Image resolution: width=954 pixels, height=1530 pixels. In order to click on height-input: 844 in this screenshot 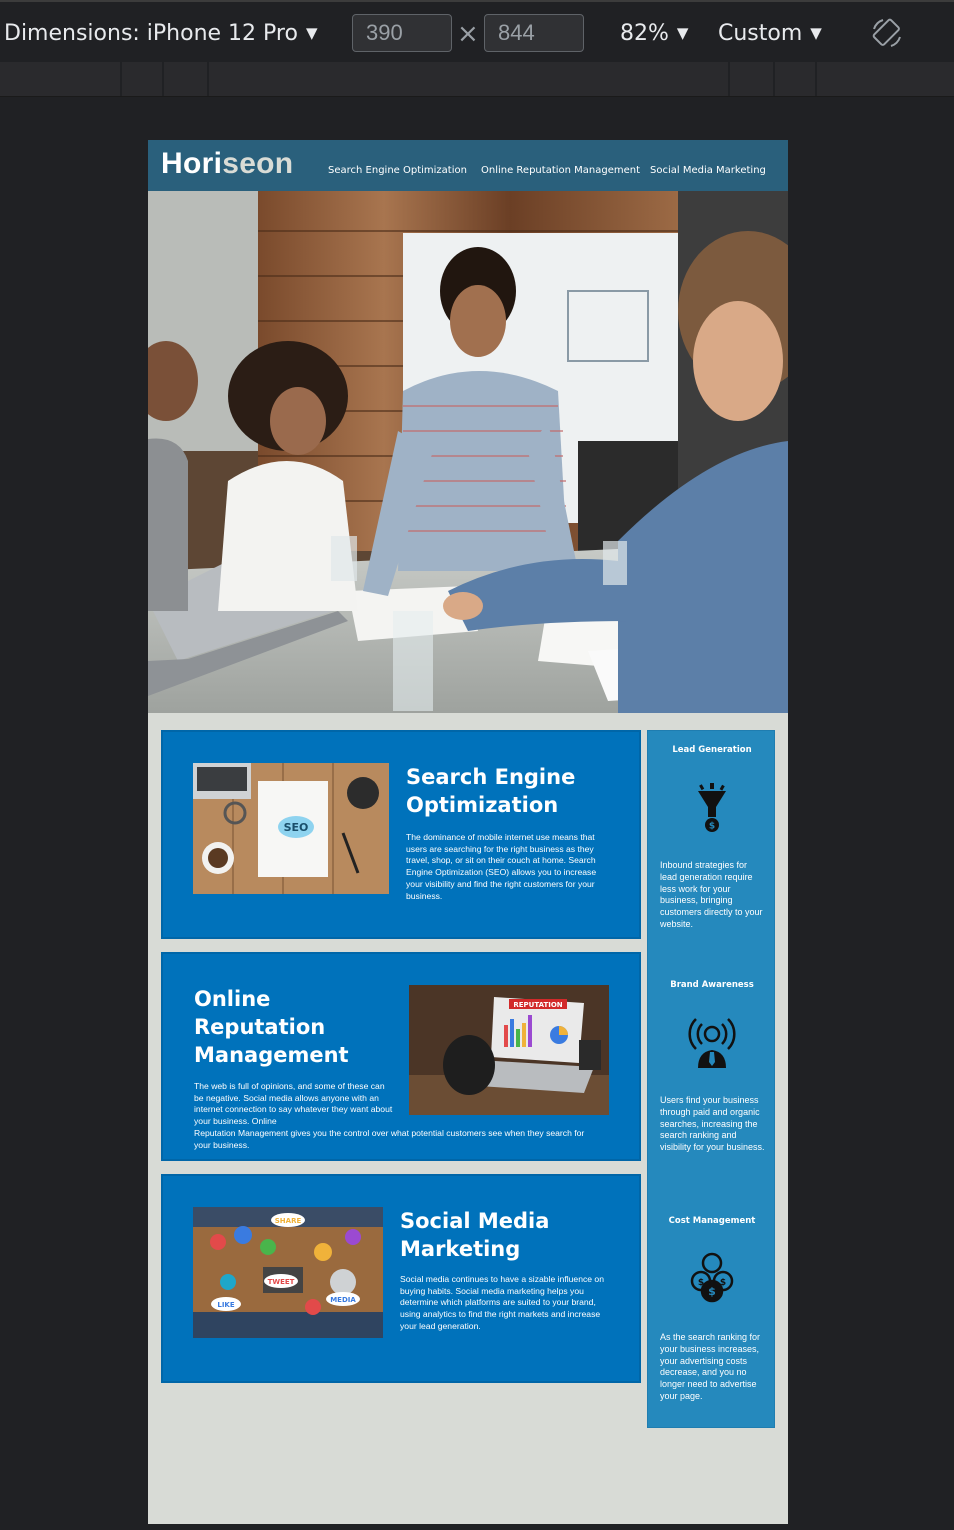, I will do `click(534, 33)`.